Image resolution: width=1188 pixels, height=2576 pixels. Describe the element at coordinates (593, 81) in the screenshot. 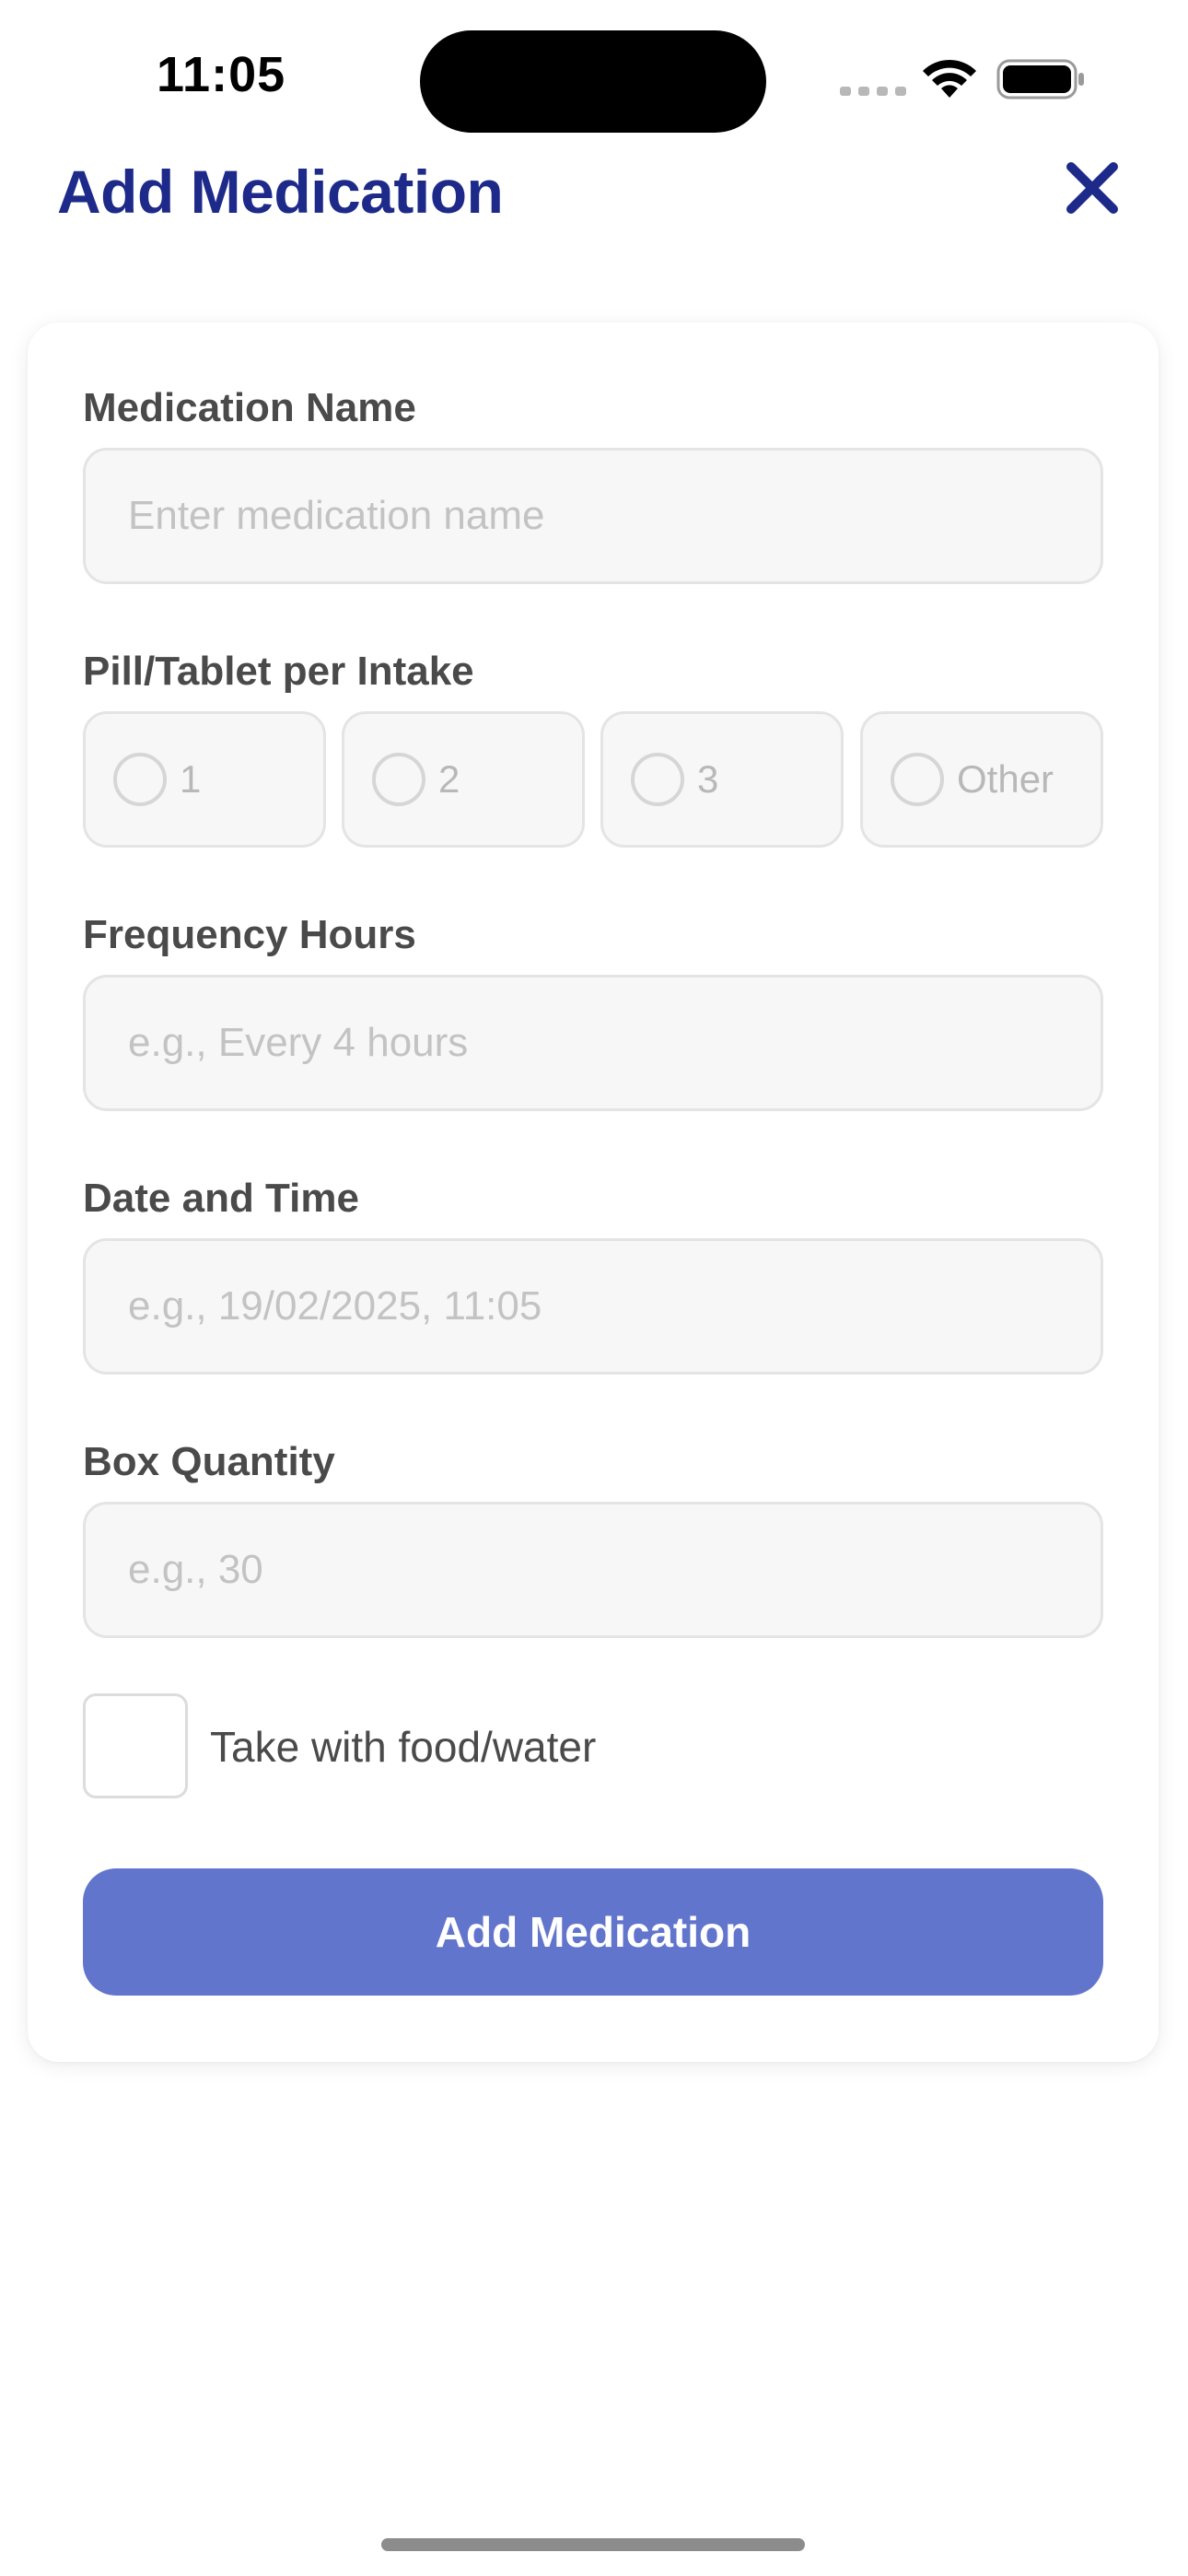

I see `dynamic-island` at that location.